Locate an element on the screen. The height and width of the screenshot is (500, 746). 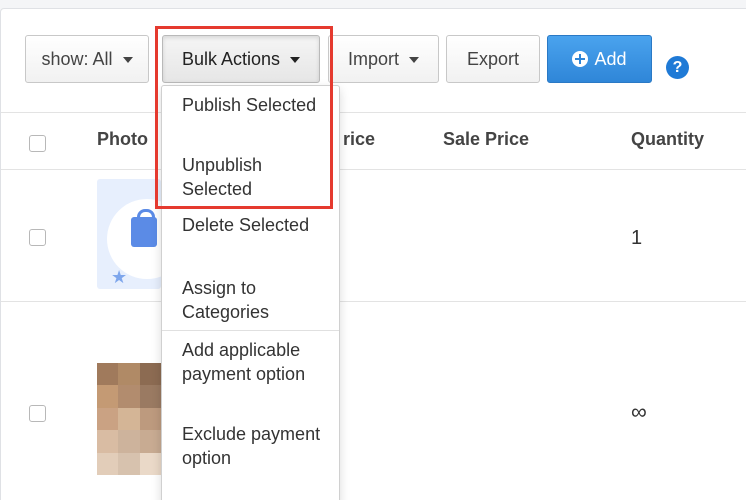
add-label: Add is located at coordinates (610, 58).